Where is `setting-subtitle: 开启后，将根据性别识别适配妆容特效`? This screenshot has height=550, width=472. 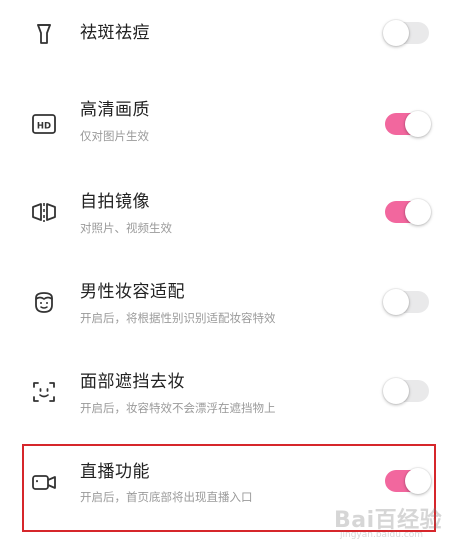
setting-subtitle: 开启后，将根据性别识别适配妆容特效 is located at coordinates (178, 318).